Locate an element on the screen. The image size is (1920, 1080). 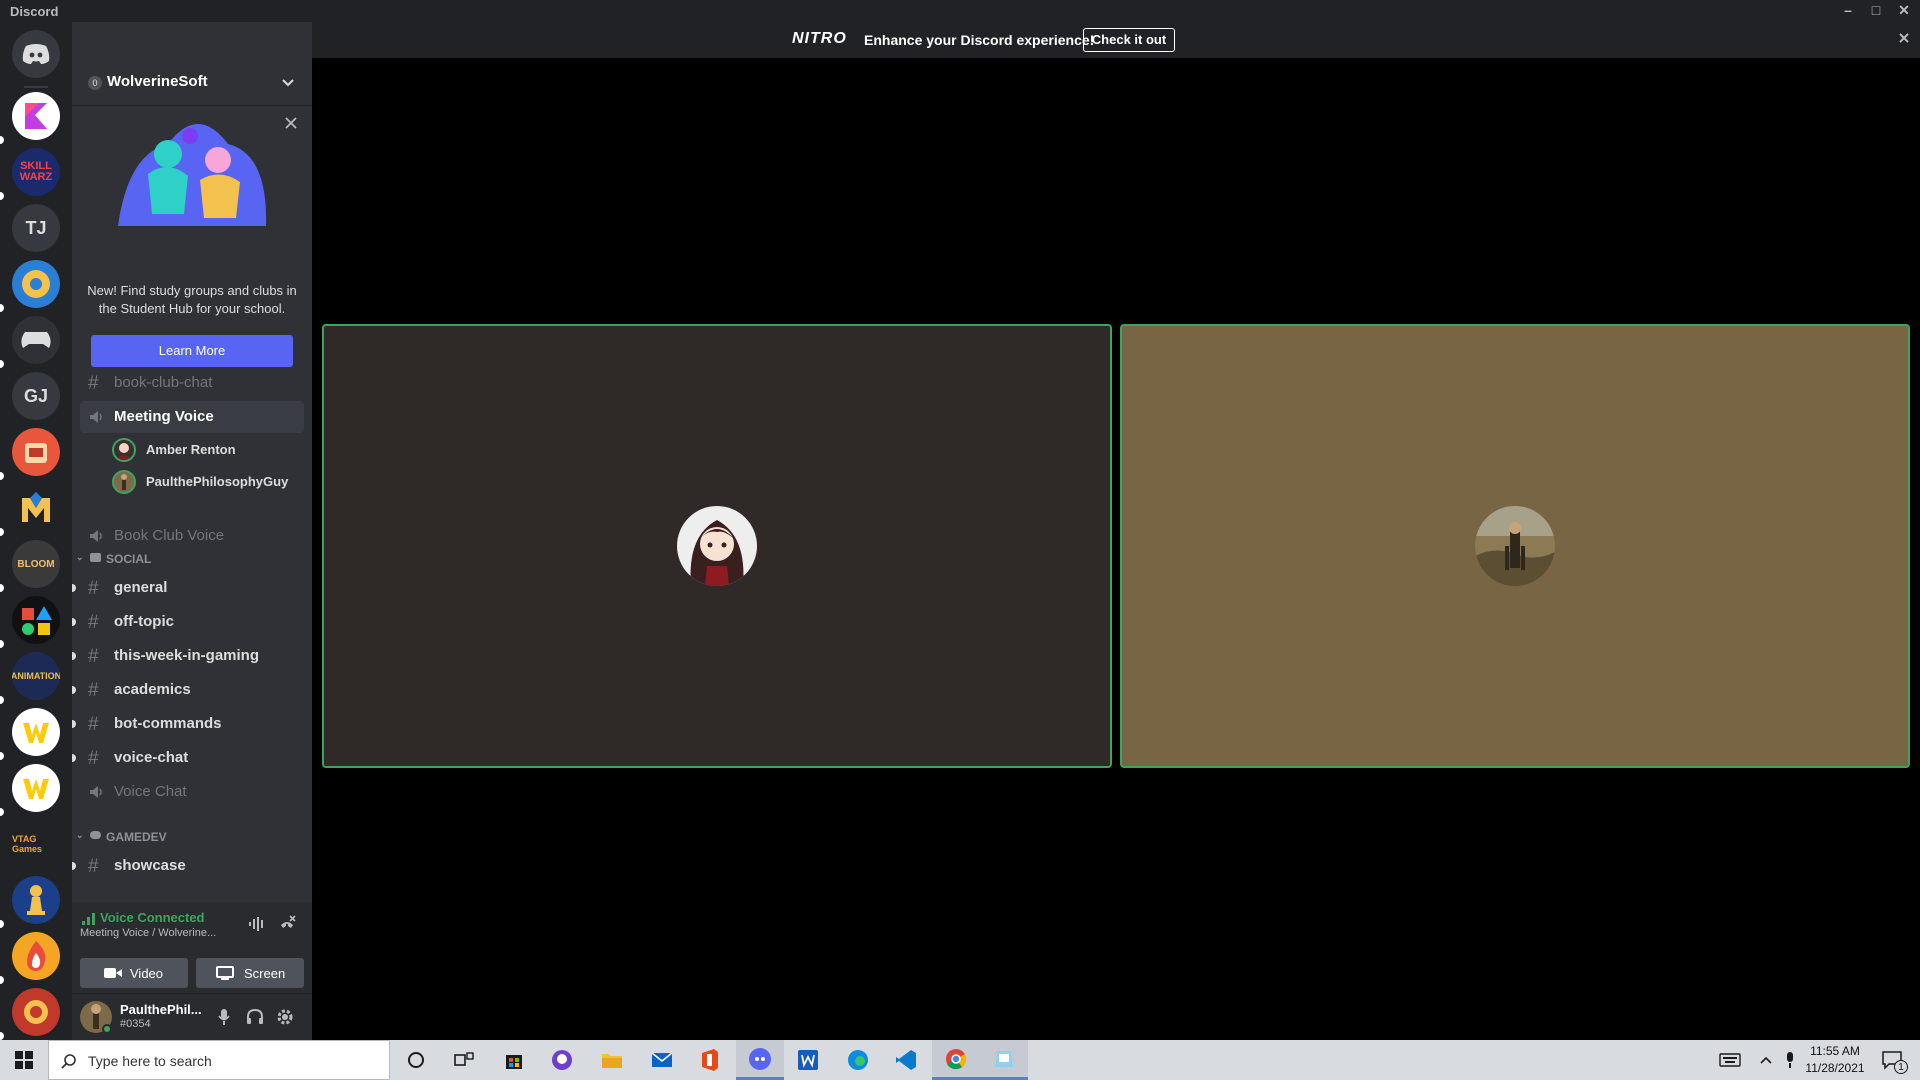
video-button: Video is located at coordinates (134, 973).